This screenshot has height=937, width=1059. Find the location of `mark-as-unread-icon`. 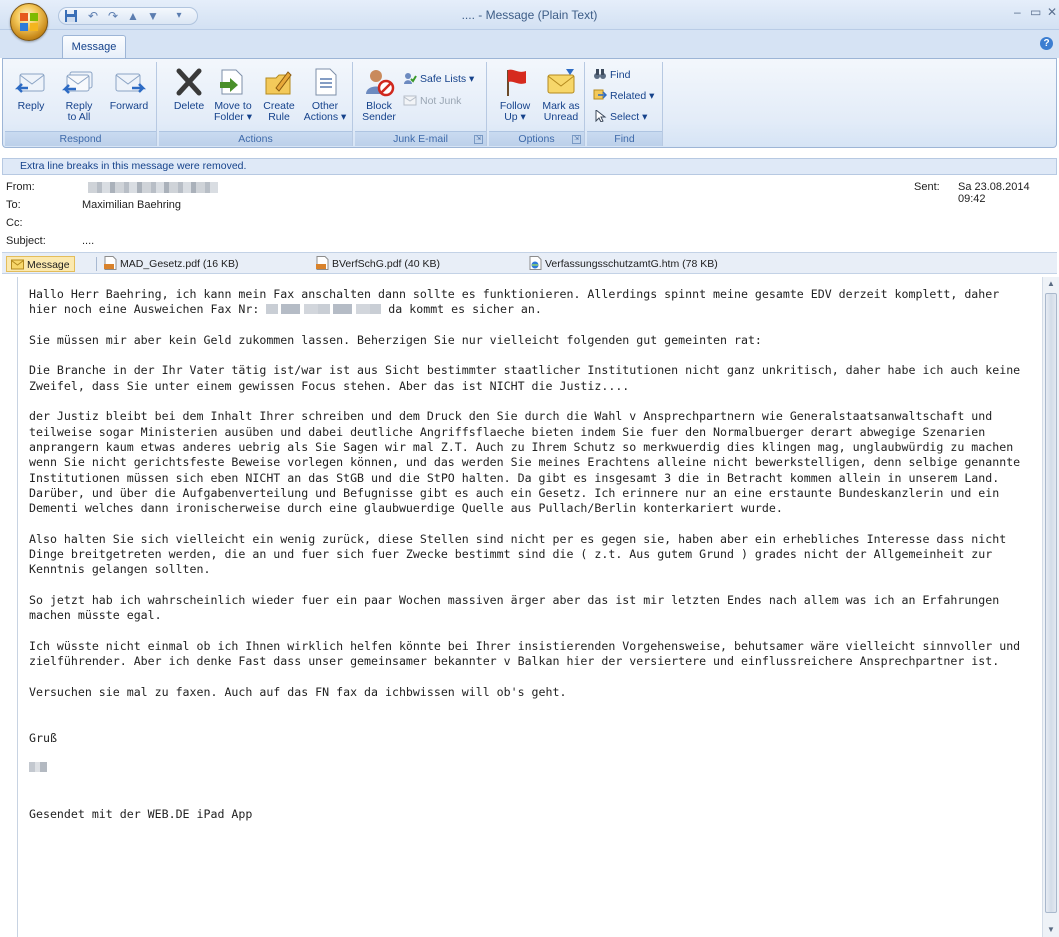

mark-as-unread-icon is located at coordinates (561, 81).